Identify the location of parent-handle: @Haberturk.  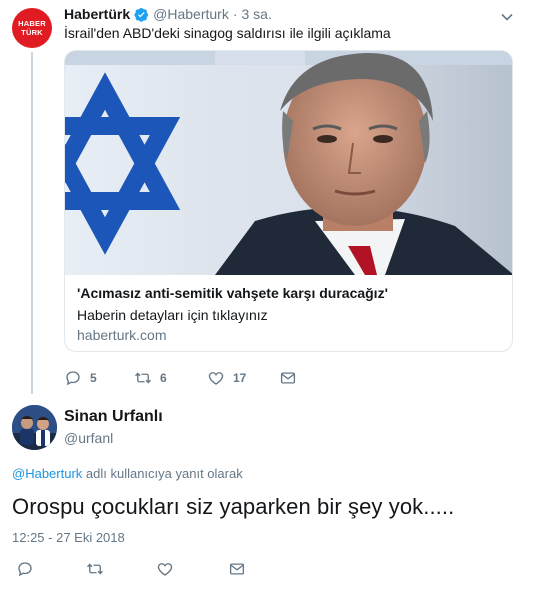
(191, 14).